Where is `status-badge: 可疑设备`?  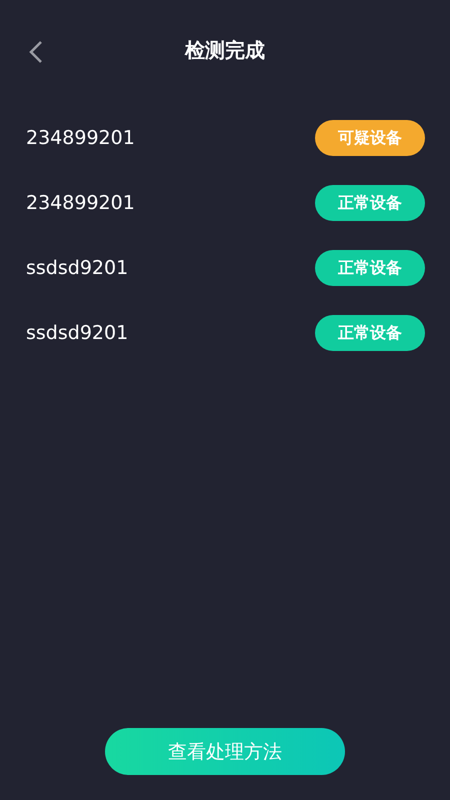 status-badge: 可疑设备 is located at coordinates (370, 138).